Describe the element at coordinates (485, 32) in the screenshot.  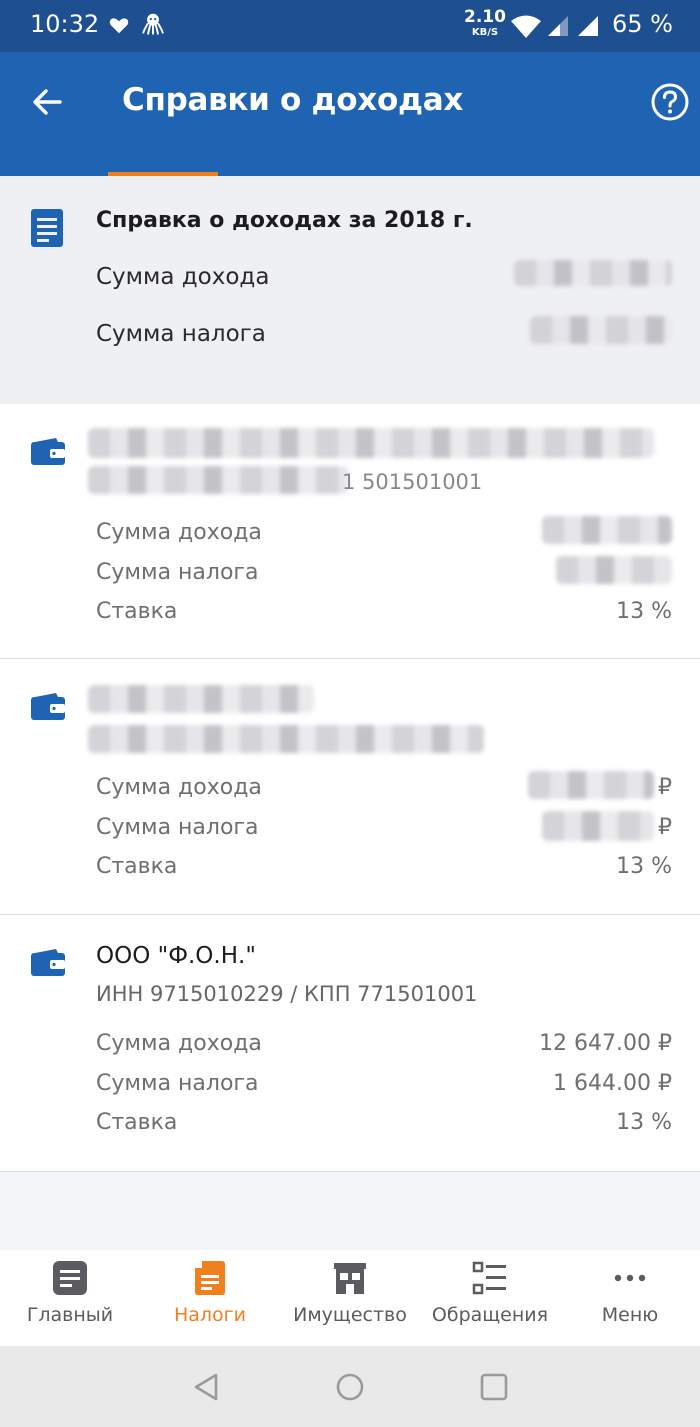
I see `network-speed-unit: KB/S` at that location.